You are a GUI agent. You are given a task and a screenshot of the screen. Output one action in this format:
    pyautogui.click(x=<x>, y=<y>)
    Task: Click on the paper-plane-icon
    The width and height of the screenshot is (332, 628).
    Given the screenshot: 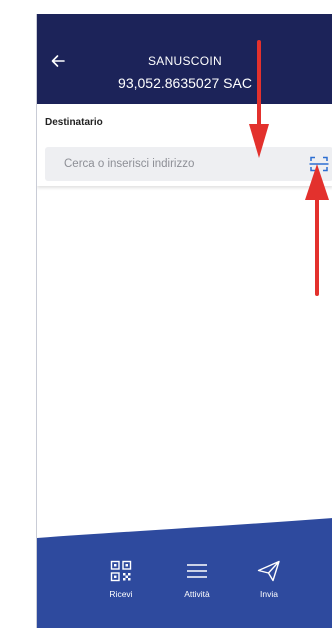 What is the action you would take?
    pyautogui.click(x=268, y=571)
    